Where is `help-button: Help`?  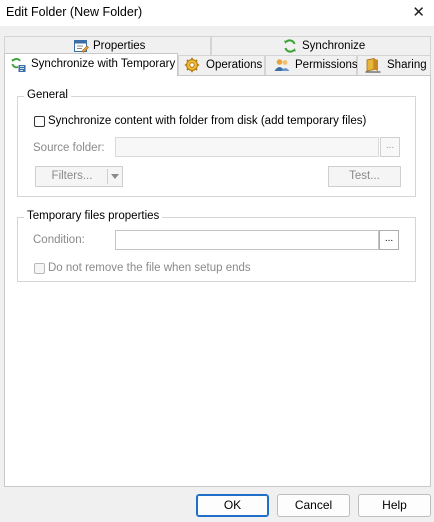
help-button: Help is located at coordinates (394, 505).